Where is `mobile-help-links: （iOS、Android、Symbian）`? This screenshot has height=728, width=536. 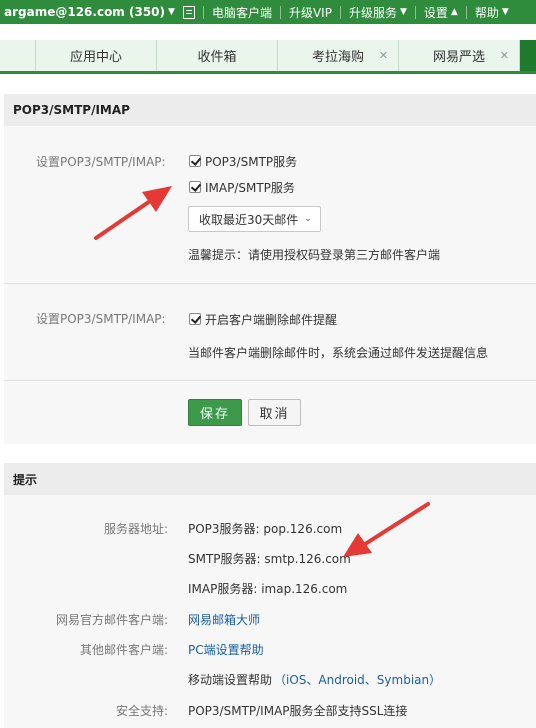 mobile-help-links: （iOS、Android、Symbian） is located at coordinates (357, 679).